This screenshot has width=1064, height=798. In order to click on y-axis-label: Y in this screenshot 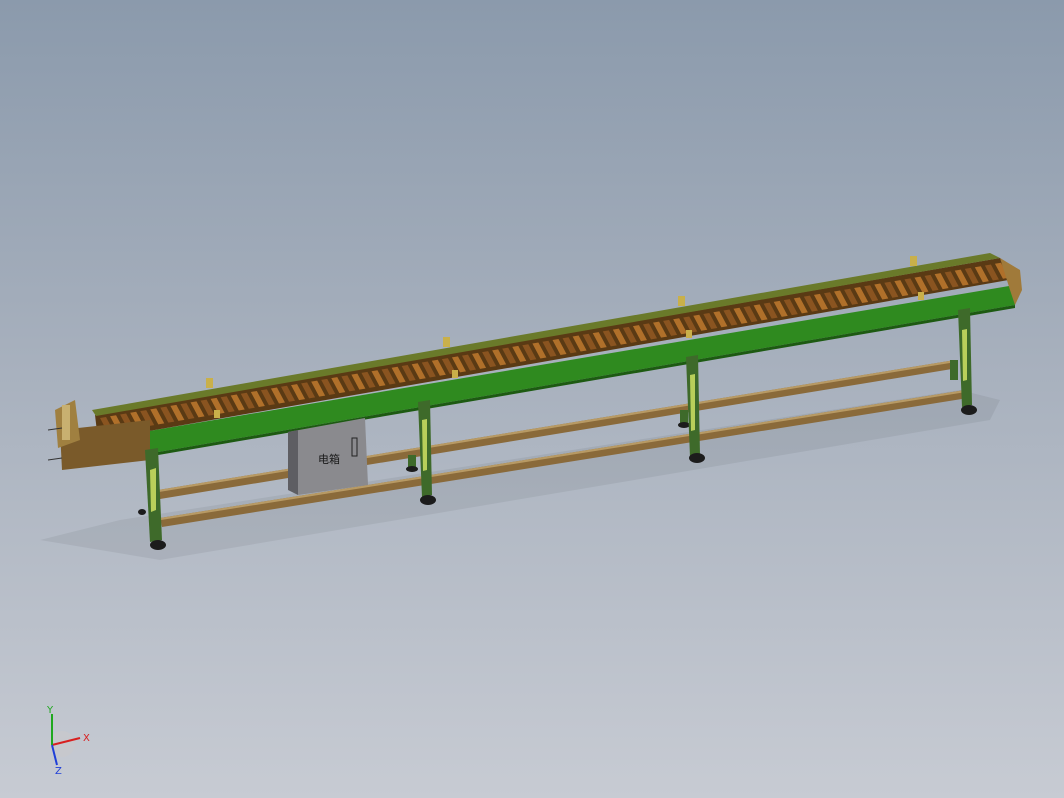, I will do `click(50, 710)`.